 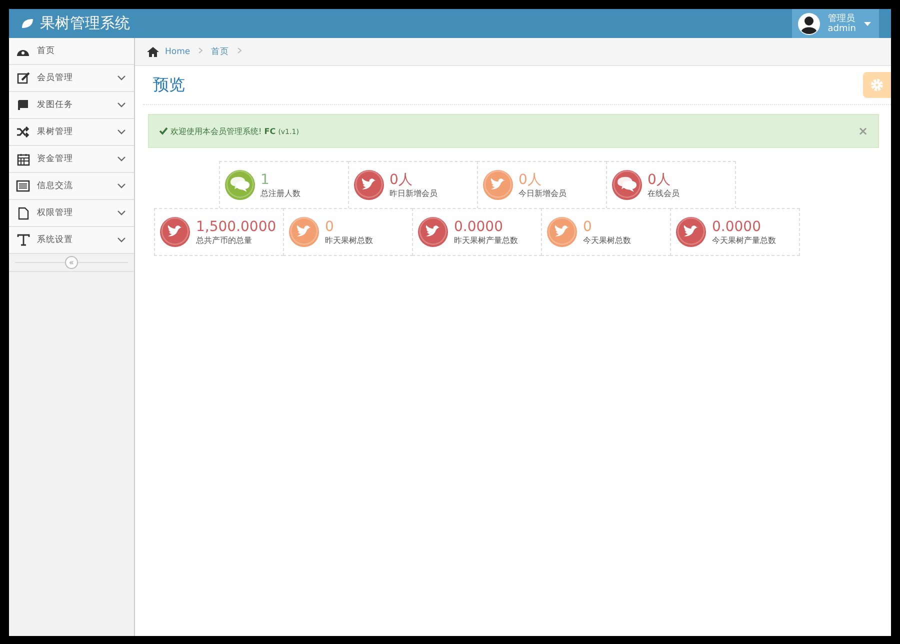 What do you see at coordinates (23, 186) in the screenshot?
I see `list-icon` at bounding box center [23, 186].